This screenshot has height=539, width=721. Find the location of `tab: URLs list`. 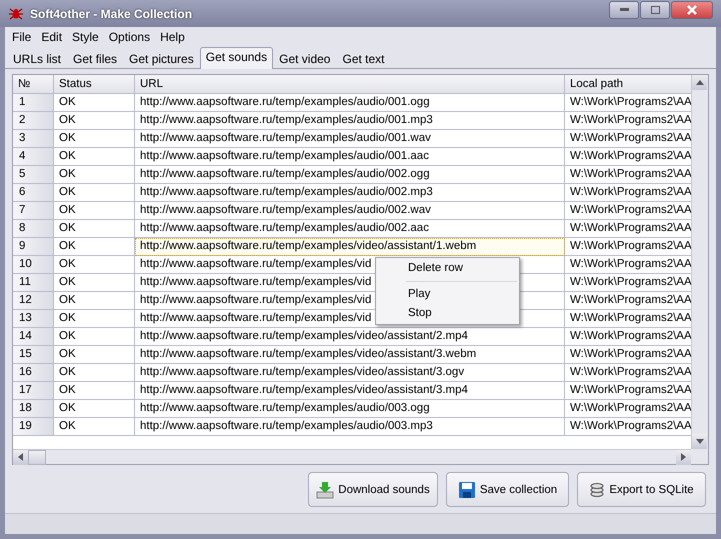

tab: URLs list is located at coordinates (37, 58).